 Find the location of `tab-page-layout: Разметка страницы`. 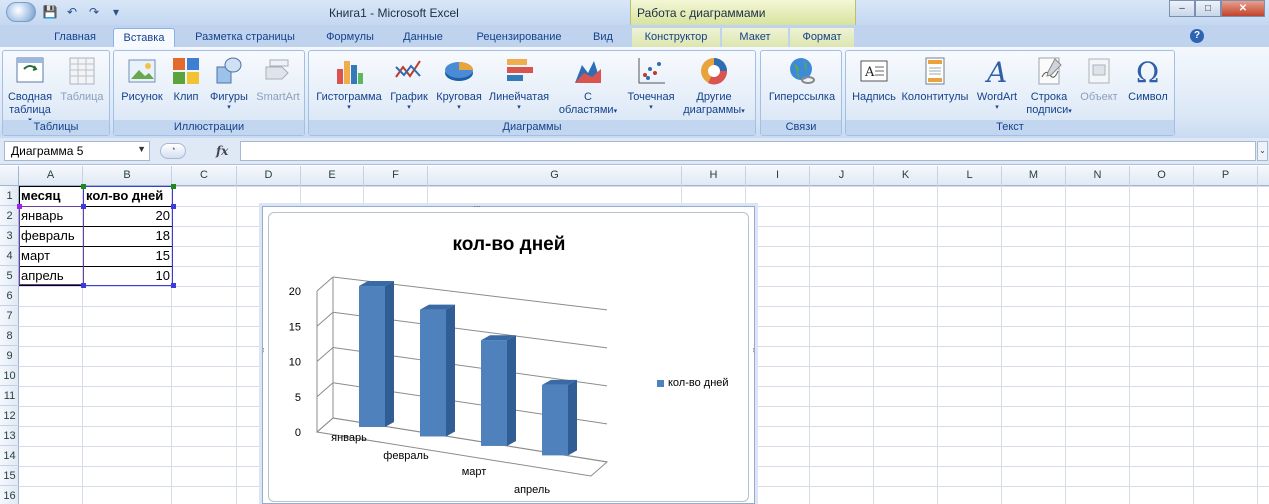

tab-page-layout: Разметка страницы is located at coordinates (245, 37).